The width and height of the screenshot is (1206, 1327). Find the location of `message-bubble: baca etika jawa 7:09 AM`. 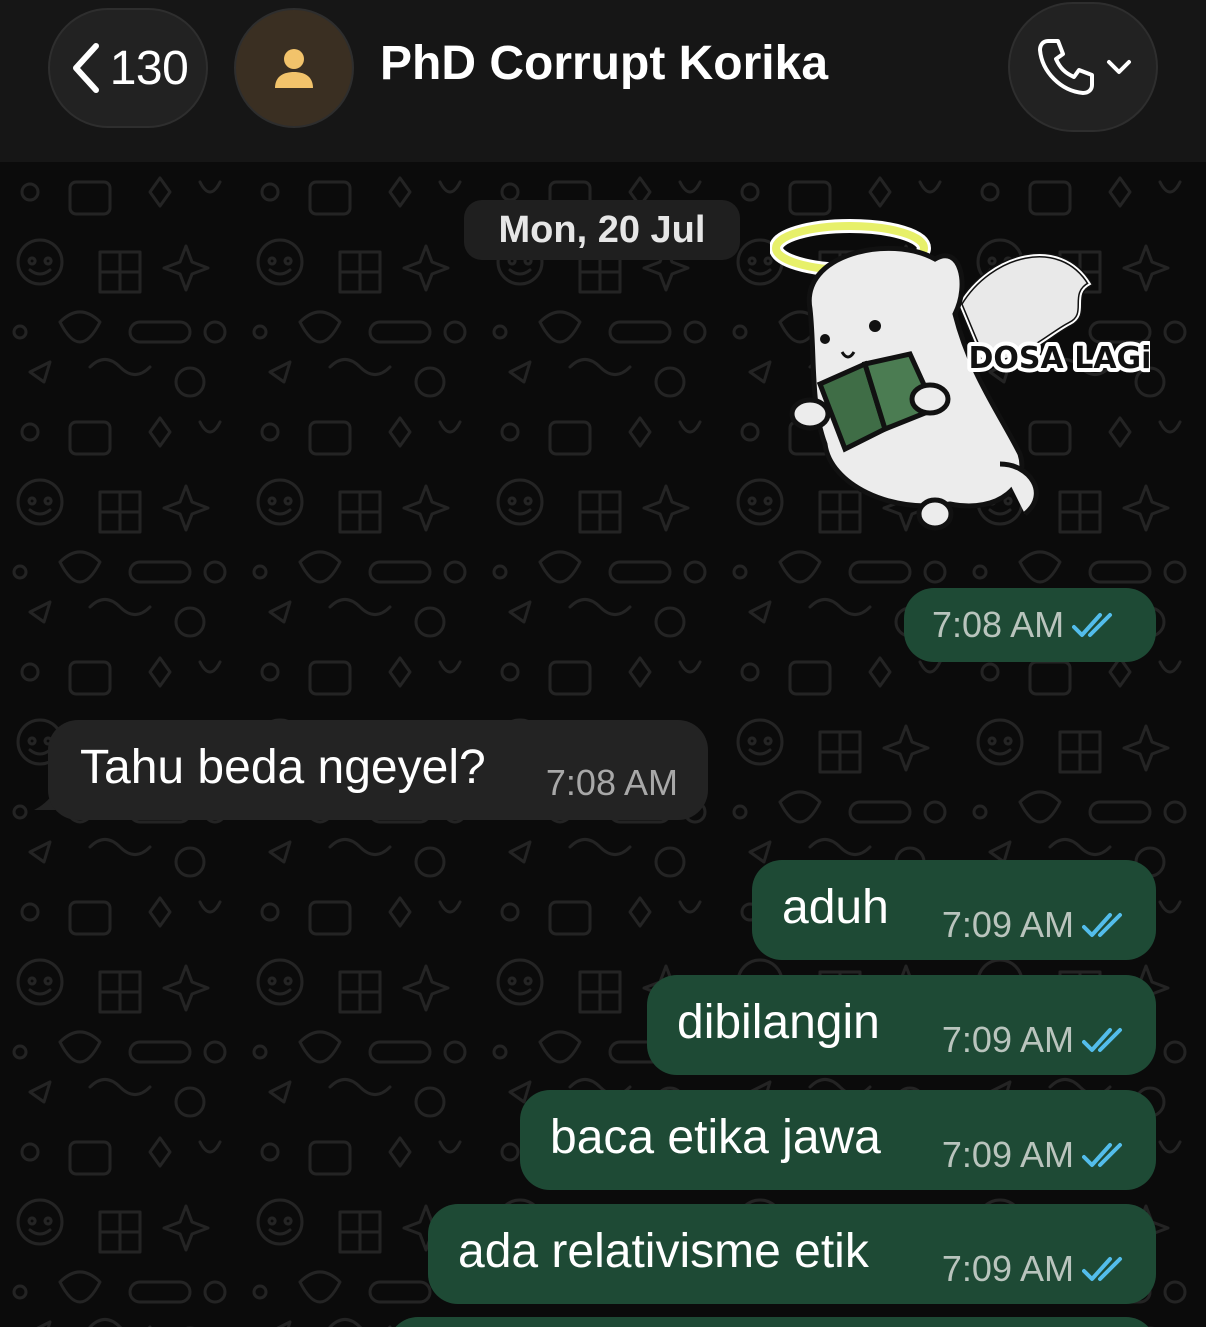

message-bubble: baca etika jawa 7:09 AM is located at coordinates (838, 1140).